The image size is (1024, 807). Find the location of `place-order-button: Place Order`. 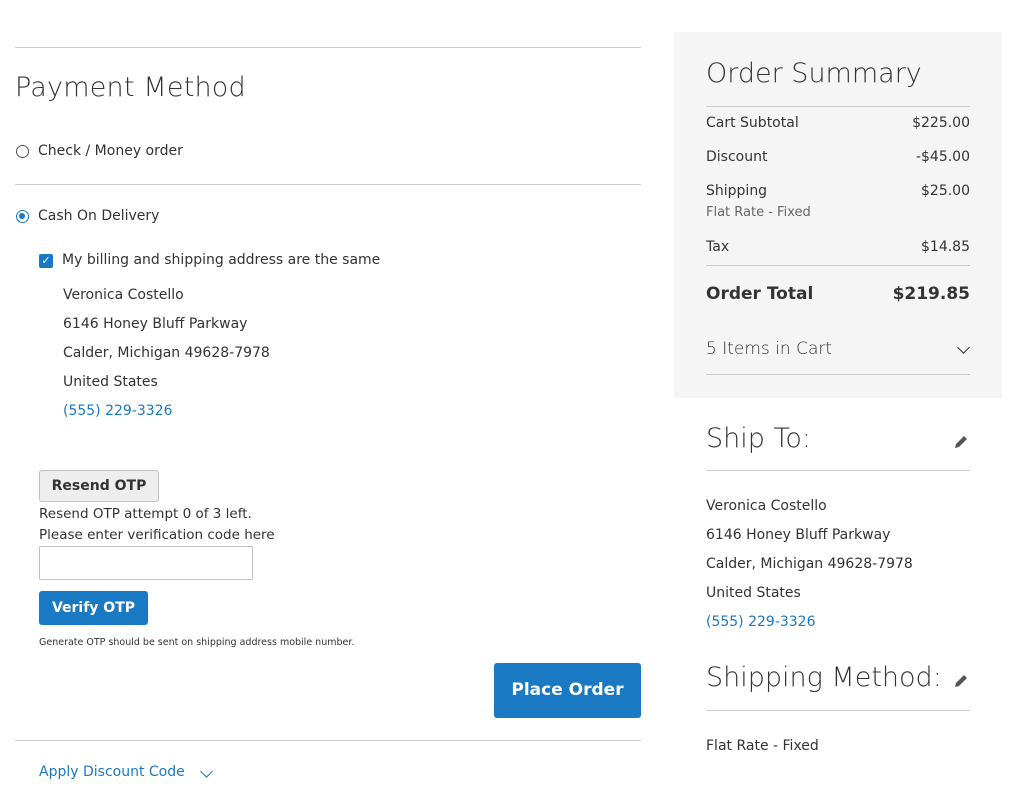

place-order-button: Place Order is located at coordinates (567, 690).